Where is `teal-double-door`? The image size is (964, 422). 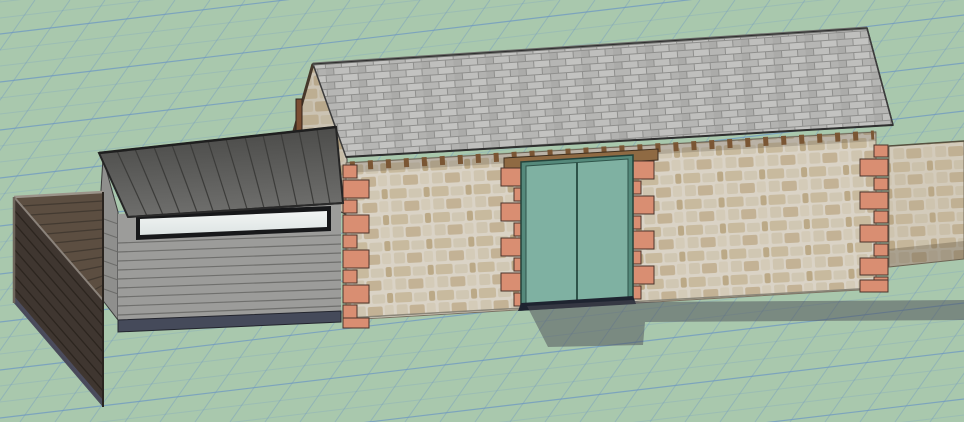 teal-double-door is located at coordinates (577, 232).